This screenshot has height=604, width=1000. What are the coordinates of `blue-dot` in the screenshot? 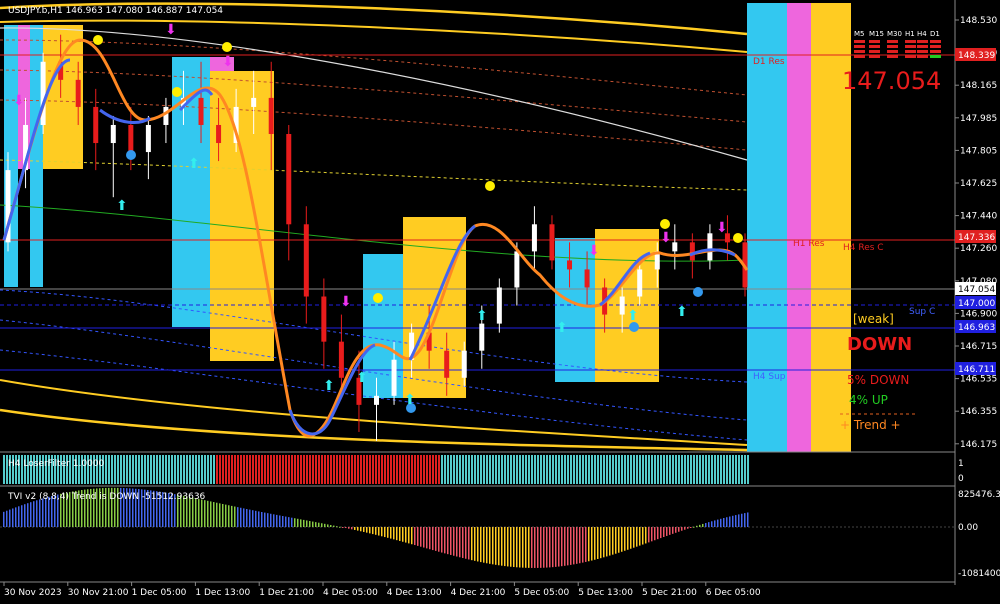 It's located at (131, 155).